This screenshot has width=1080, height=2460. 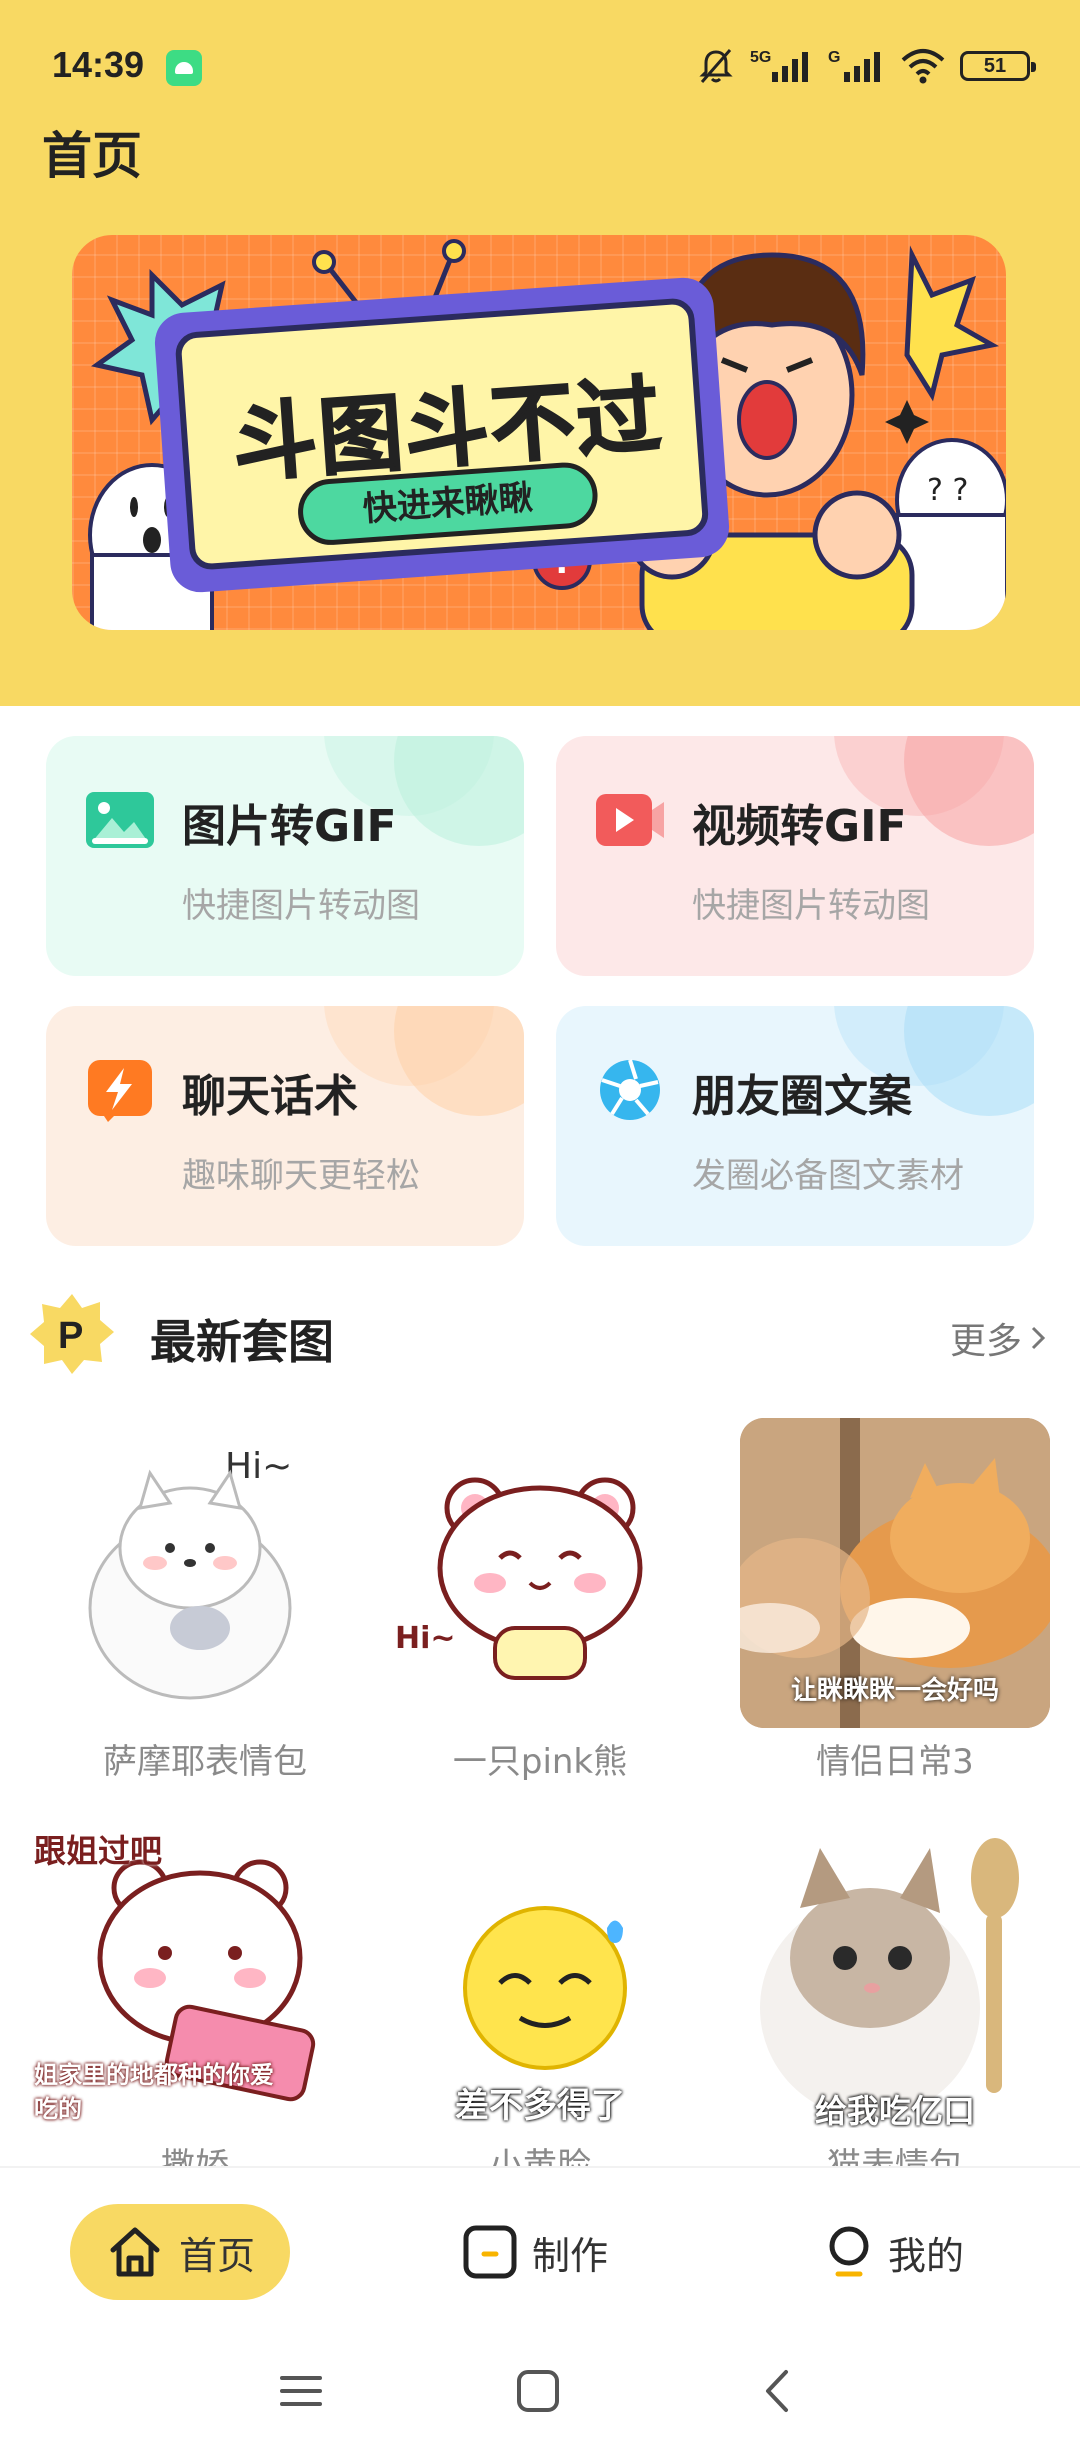 I want to click on network-1-text: 5G, so click(x=760, y=57).